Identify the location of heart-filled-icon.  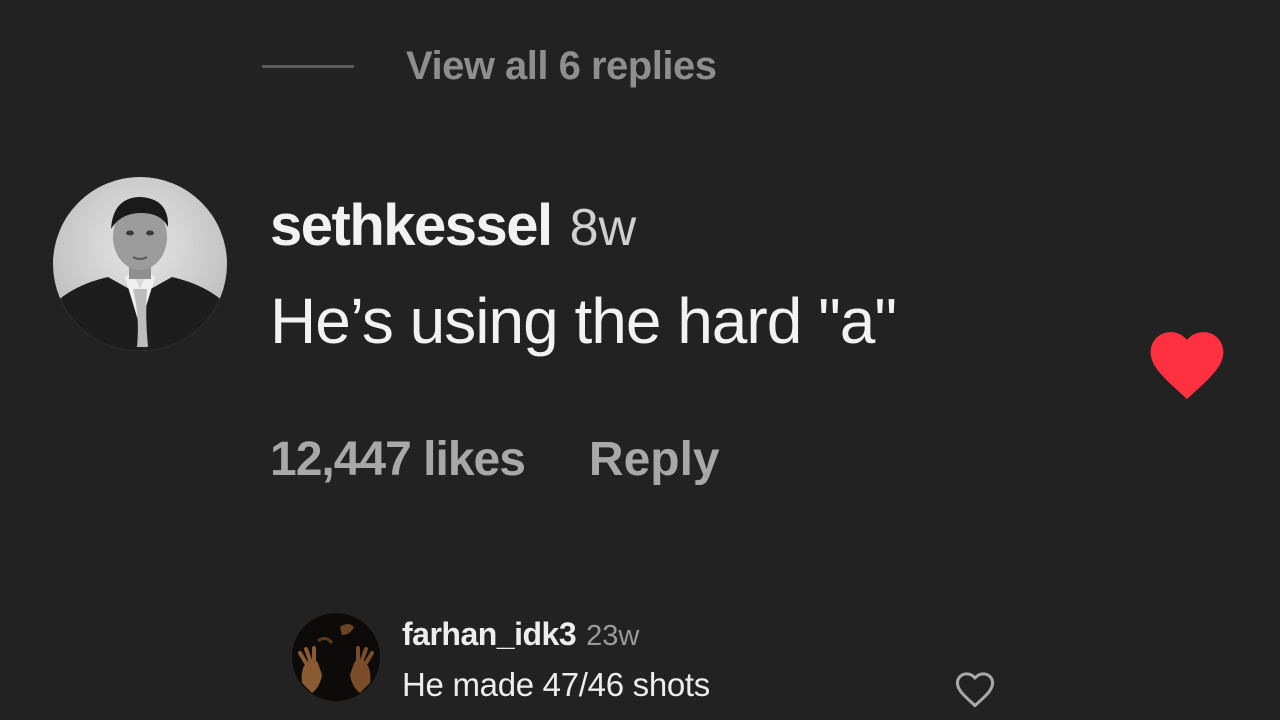
(1187, 366).